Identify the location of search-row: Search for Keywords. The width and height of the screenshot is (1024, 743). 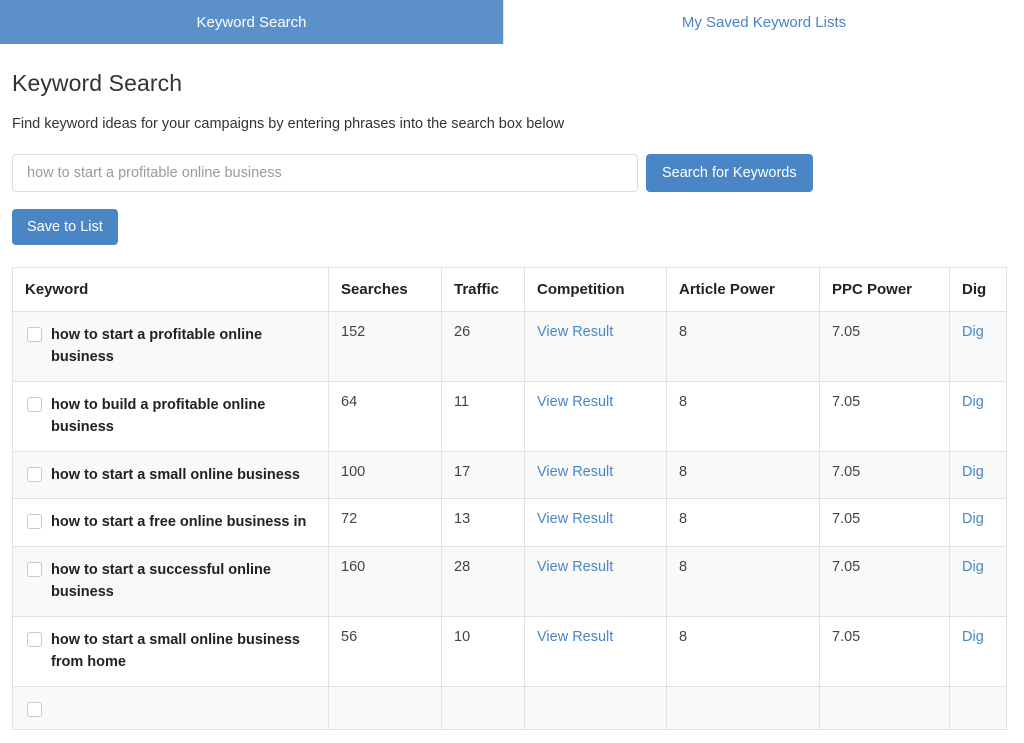
(512, 173).